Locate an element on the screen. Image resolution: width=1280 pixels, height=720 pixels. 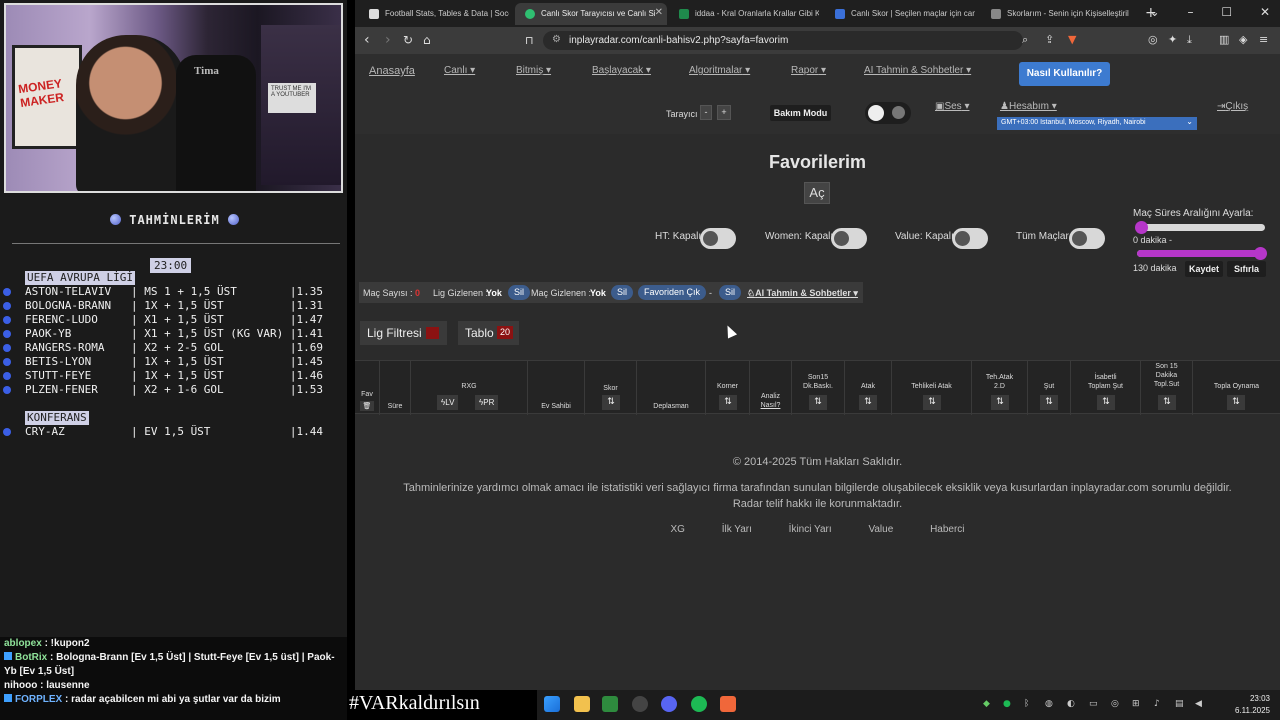
nav-ai: AI Tahmin & Sohbetler ▾ is located at coordinates (917, 70).